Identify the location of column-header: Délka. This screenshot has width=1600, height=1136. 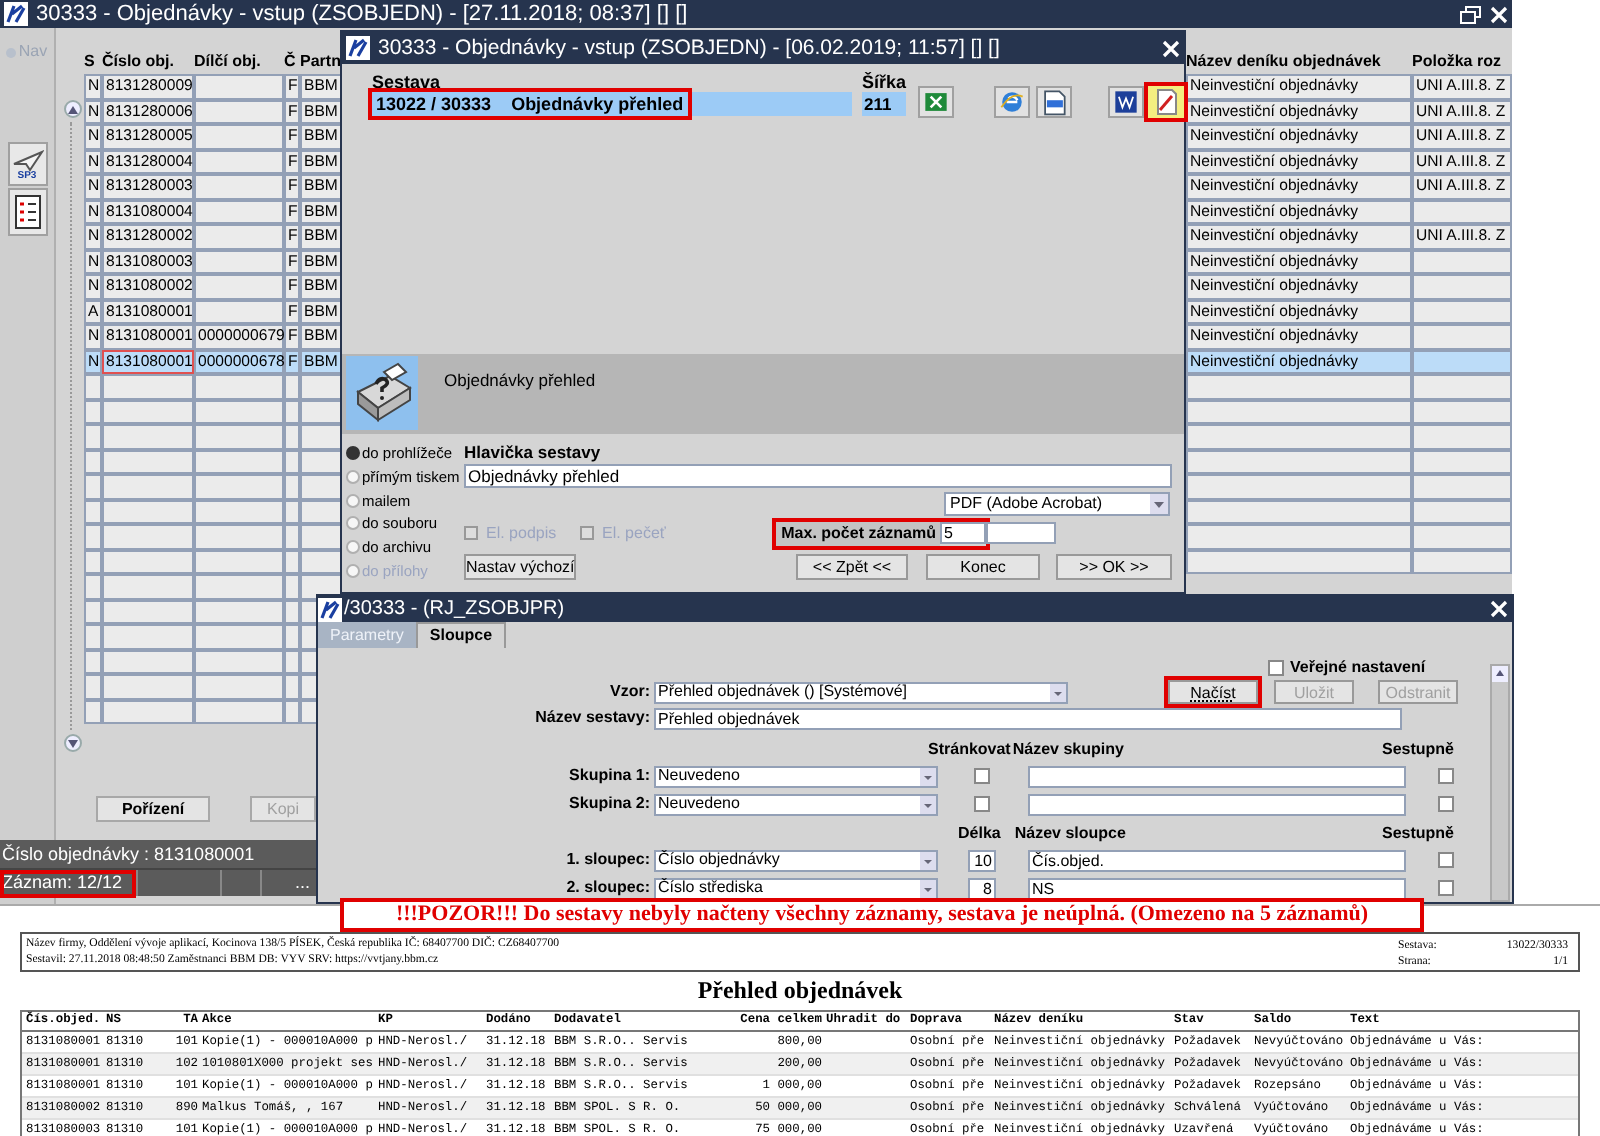
(979, 834).